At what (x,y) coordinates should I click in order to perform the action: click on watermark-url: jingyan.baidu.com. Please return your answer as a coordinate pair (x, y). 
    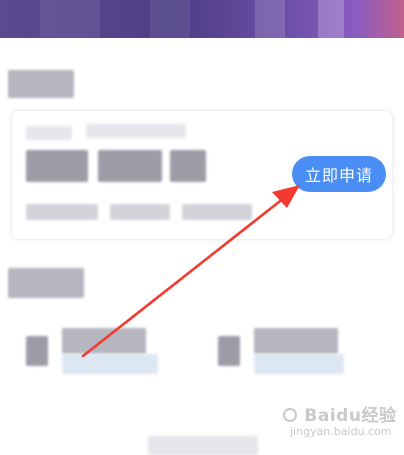
    Looking at the image, I should click on (341, 431).